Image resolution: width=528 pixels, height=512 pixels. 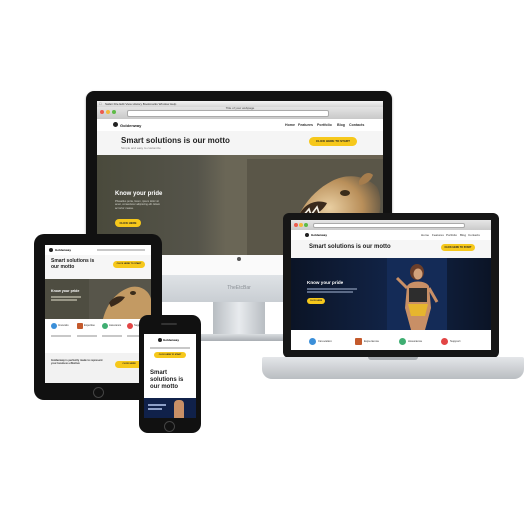 I want to click on feature-expertise: Expertise, so click(x=89, y=325).